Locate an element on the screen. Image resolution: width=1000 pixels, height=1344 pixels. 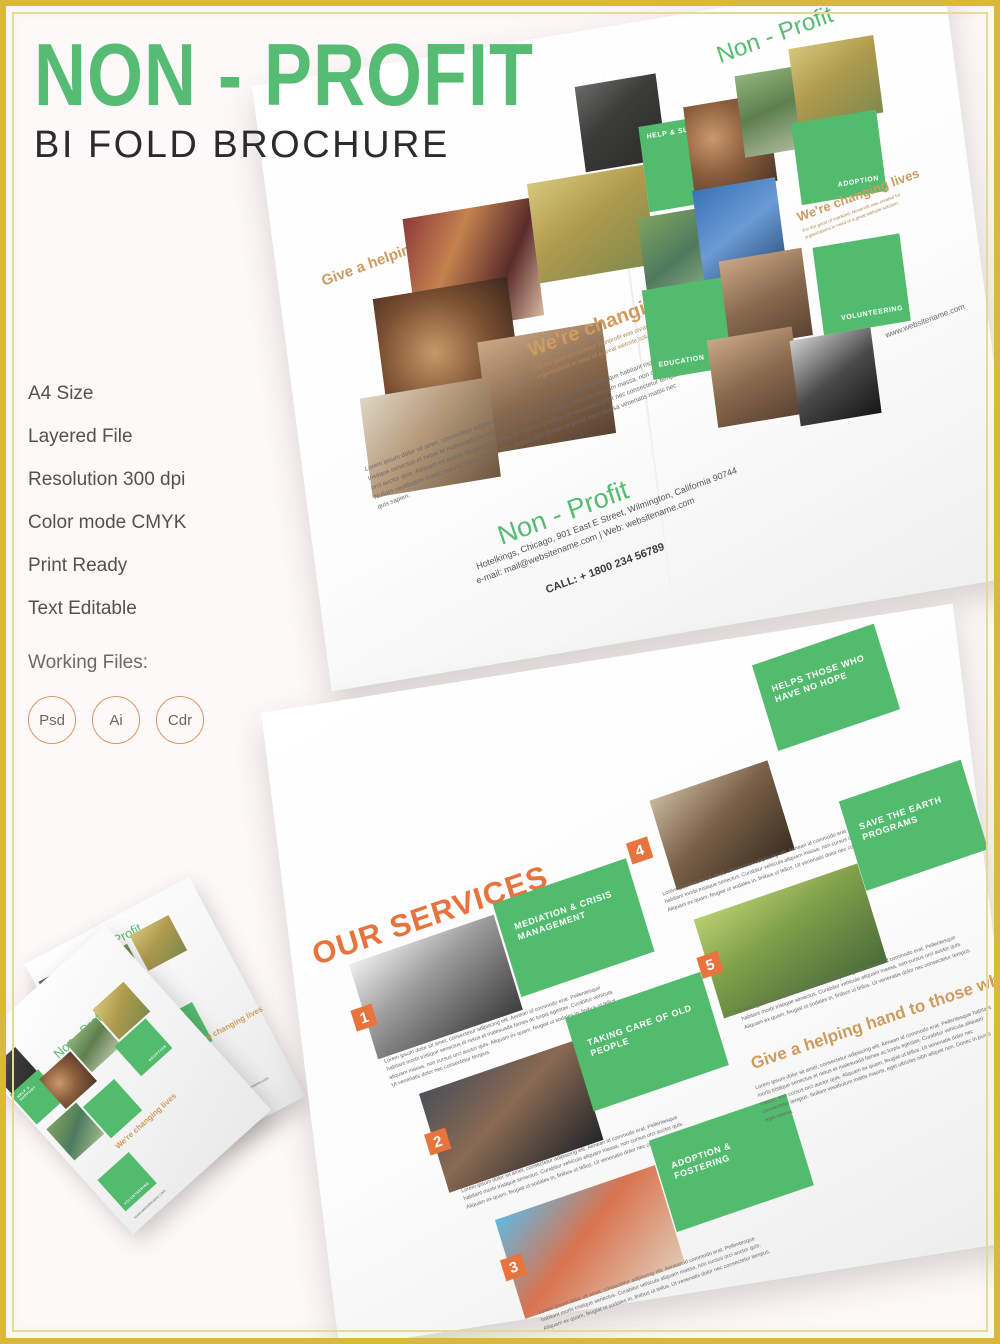
label-block-volunteering: Volunteering is located at coordinates (861, 284).